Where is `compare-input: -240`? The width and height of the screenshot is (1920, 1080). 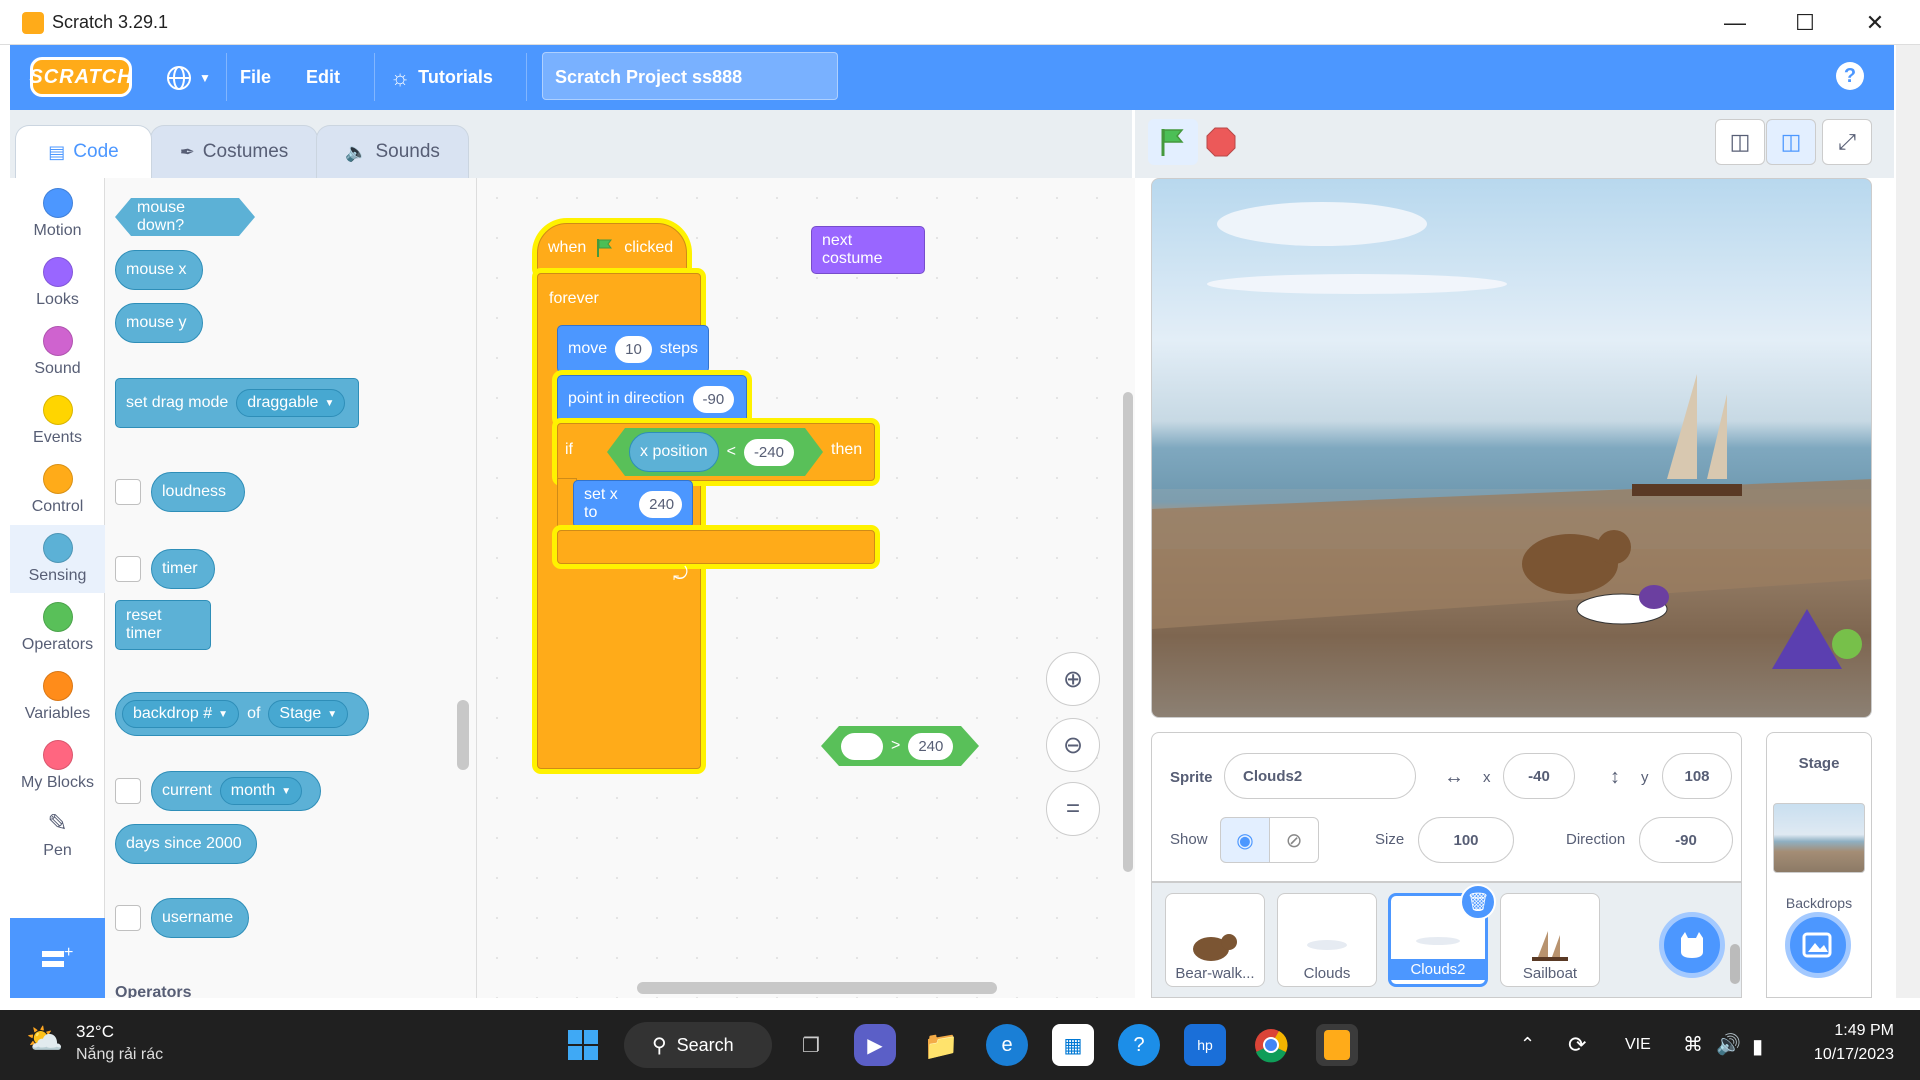
compare-input: -240 is located at coordinates (769, 452).